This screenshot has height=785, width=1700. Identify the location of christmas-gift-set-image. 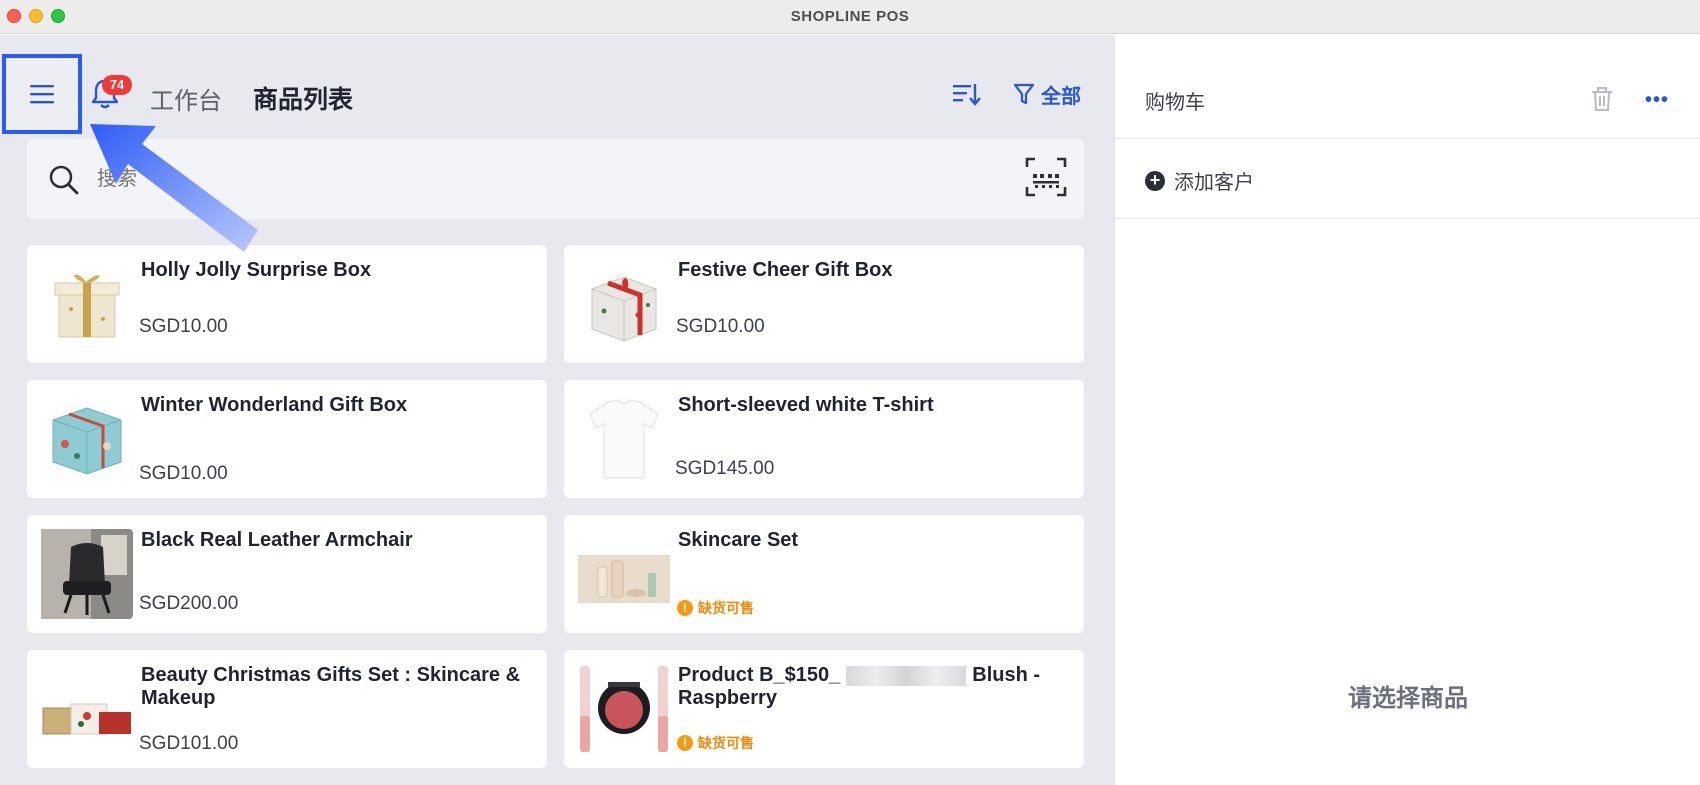
(86, 719).